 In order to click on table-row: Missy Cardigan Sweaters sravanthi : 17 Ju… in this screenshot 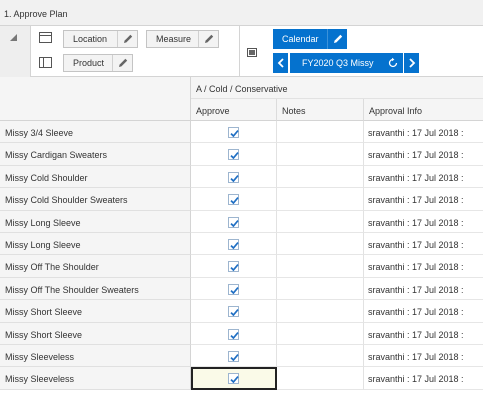, I will do `click(241, 154)`.